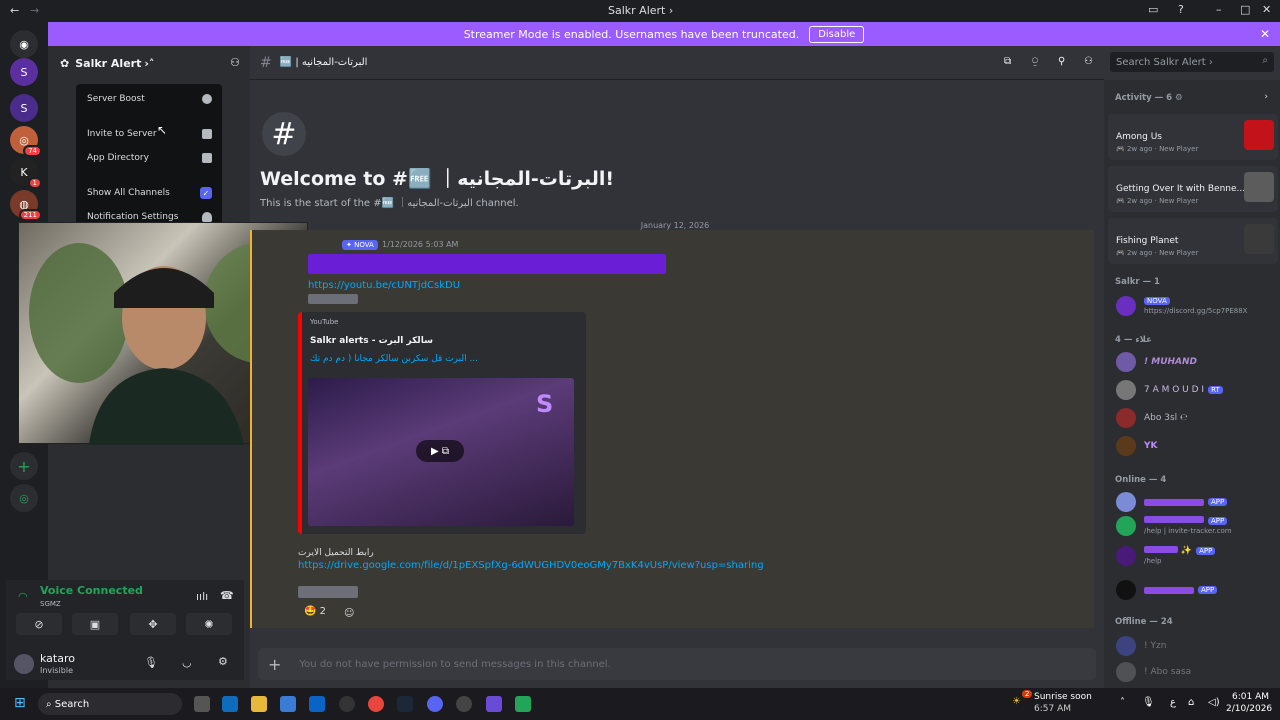 The image size is (1280, 720). Describe the element at coordinates (837, 34) in the screenshot. I see `disable-button: Disable` at that location.